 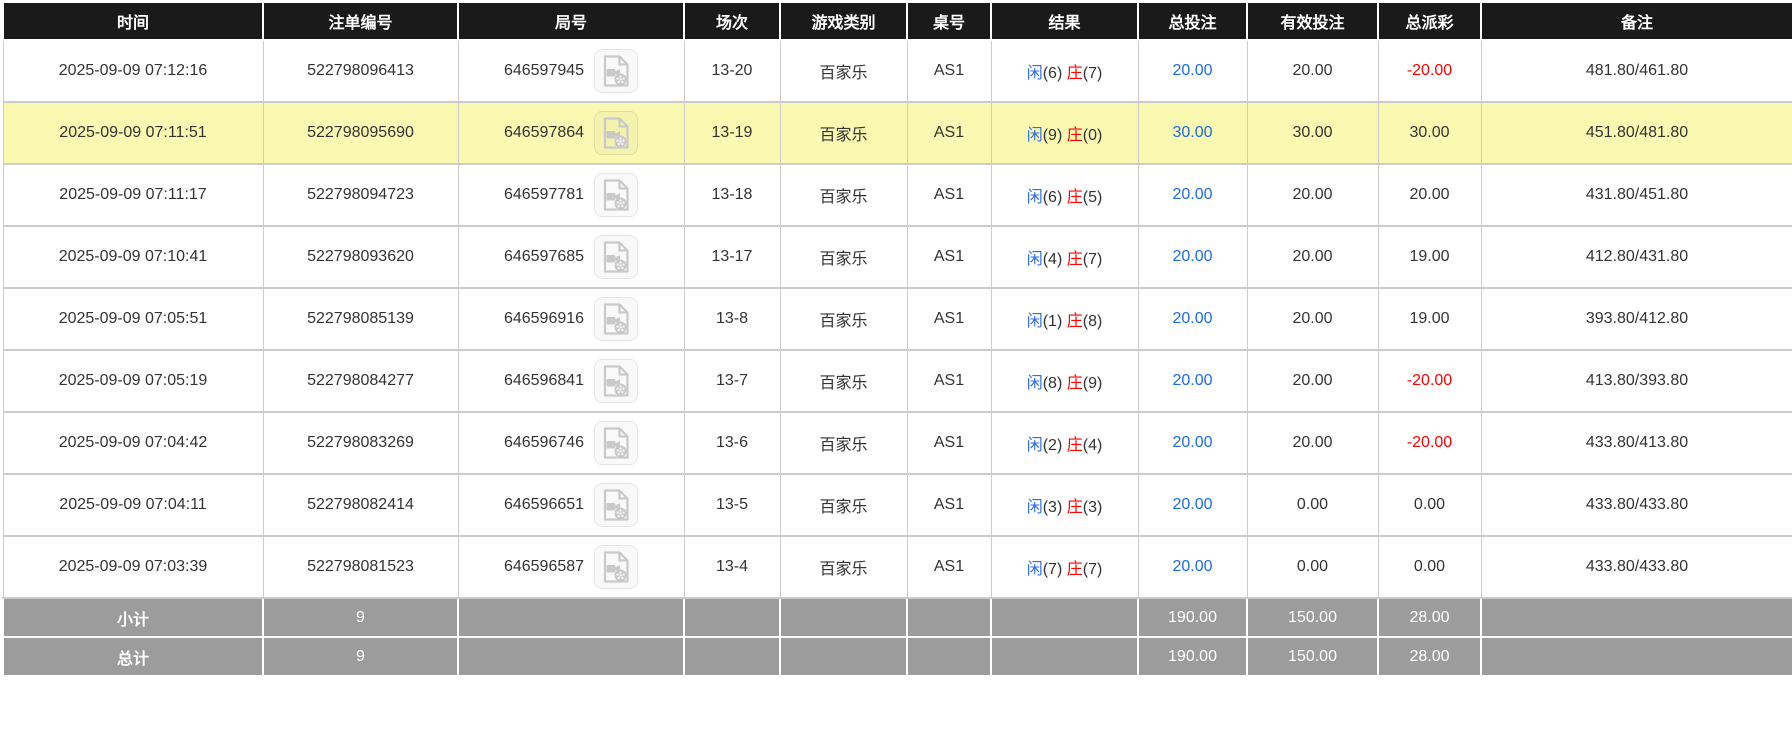 I want to click on column-header-bet_no: 注单编号, so click(x=360, y=22).